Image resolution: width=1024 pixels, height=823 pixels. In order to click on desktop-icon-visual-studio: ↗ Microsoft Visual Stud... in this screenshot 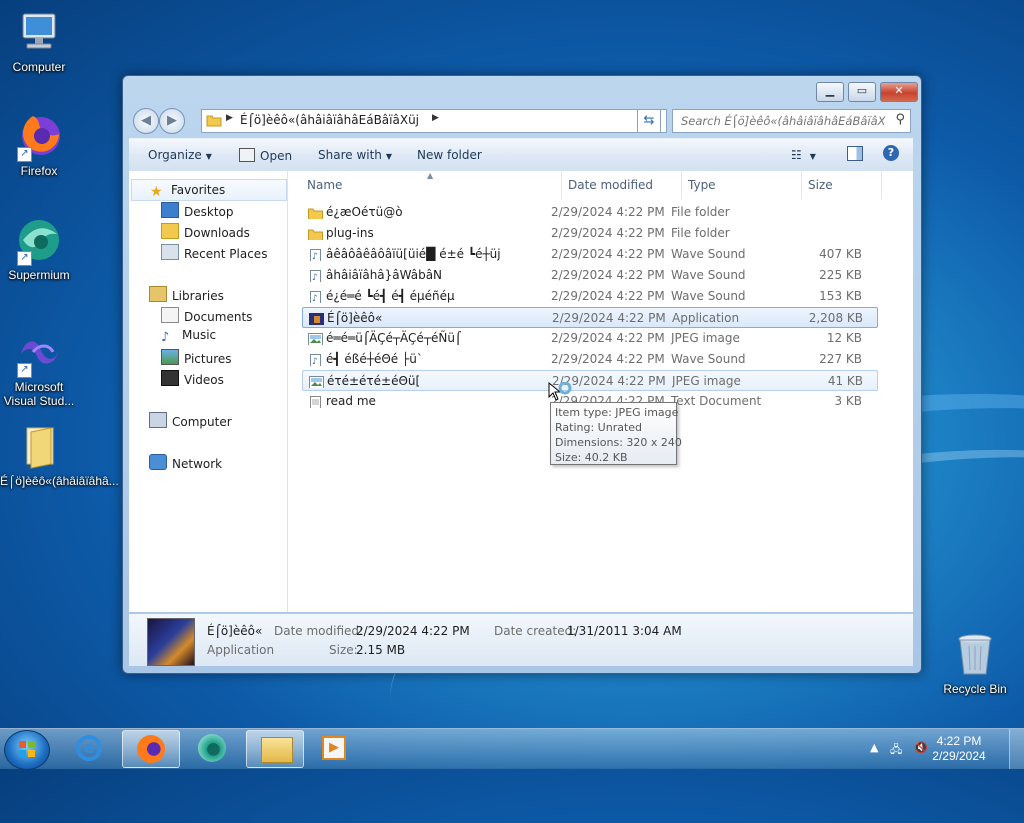, I will do `click(39, 368)`.